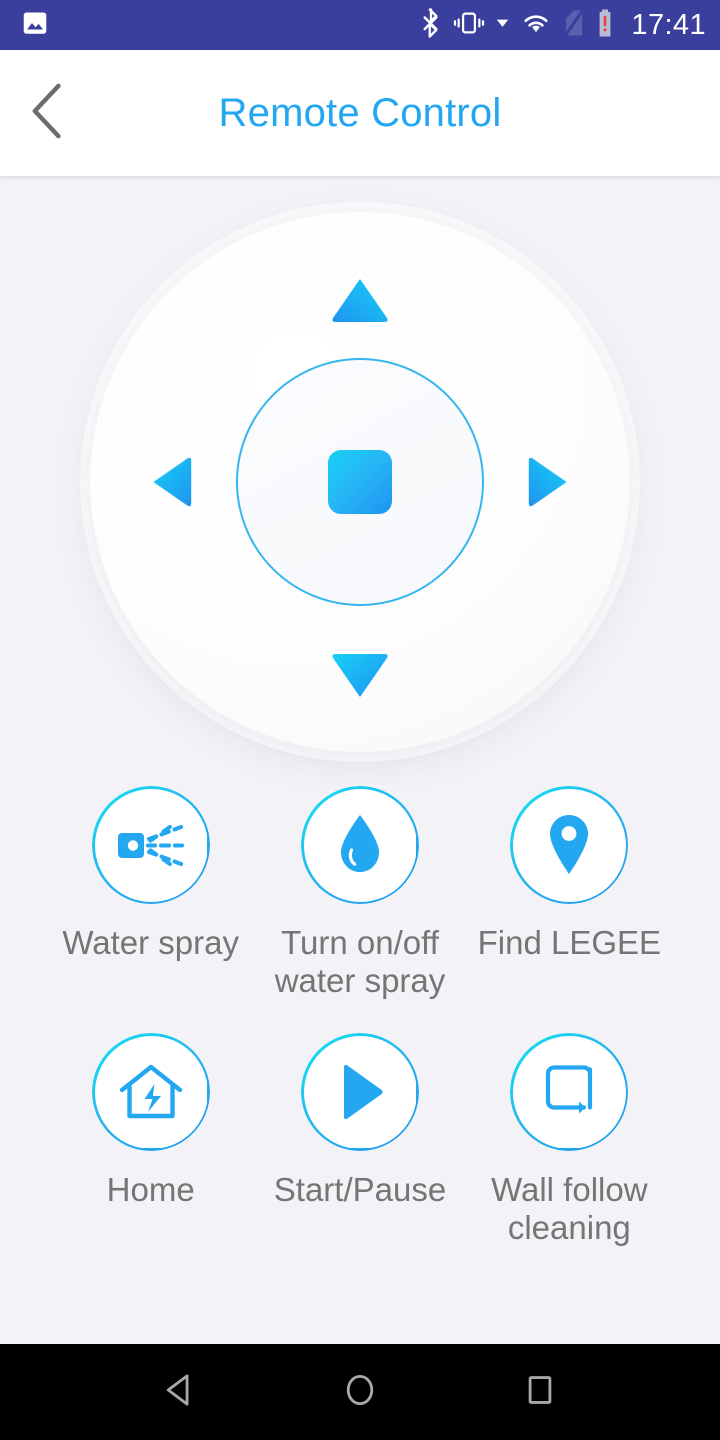 This screenshot has width=720, height=1440. I want to click on status-bar-right: 17:41, so click(563, 25).